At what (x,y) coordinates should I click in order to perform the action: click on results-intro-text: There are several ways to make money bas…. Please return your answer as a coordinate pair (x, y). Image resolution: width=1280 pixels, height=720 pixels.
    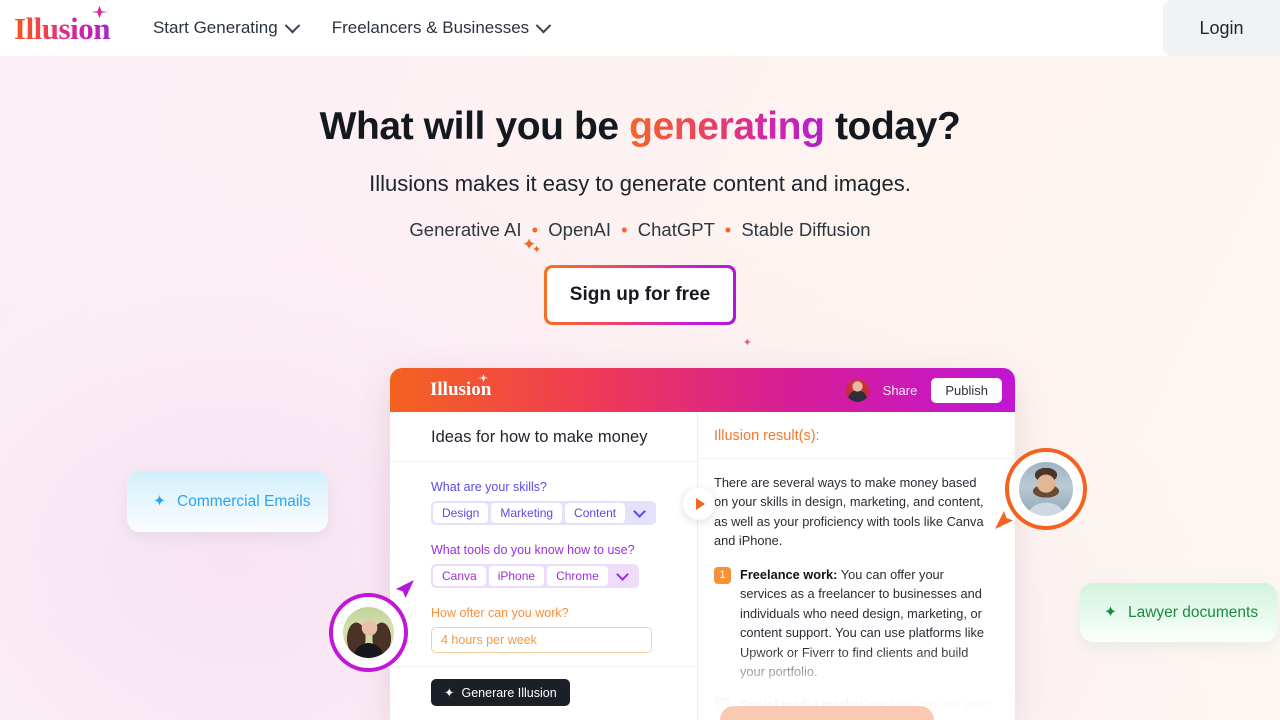
    Looking at the image, I should click on (849, 512).